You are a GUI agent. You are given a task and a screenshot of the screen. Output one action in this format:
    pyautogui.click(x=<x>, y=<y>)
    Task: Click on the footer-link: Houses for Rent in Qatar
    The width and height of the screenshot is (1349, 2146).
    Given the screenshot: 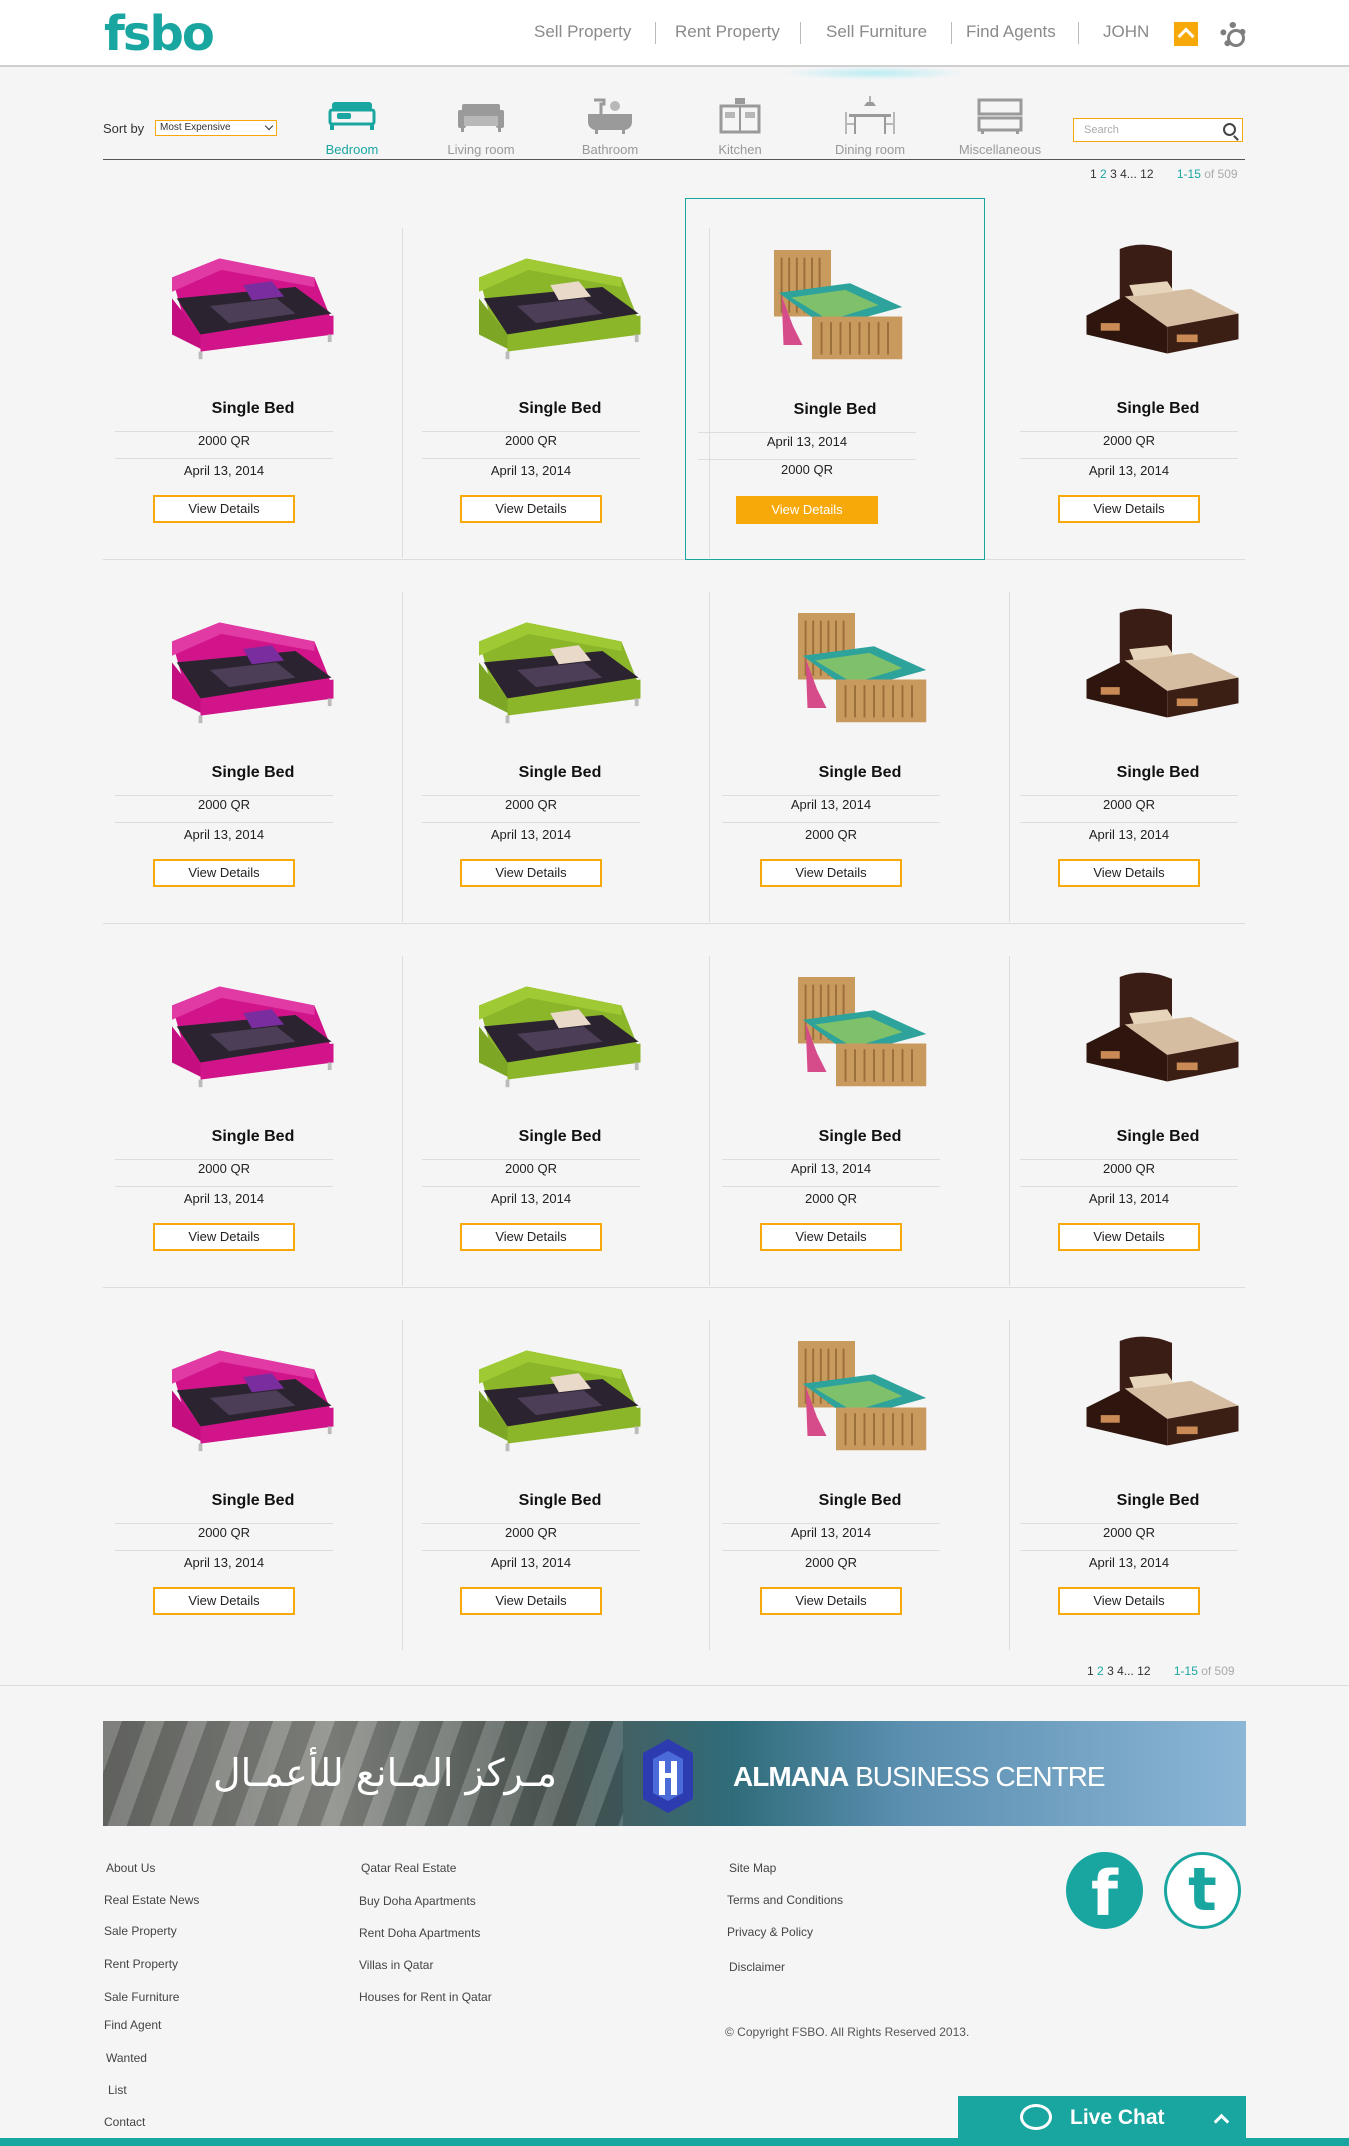 What is the action you would take?
    pyautogui.click(x=425, y=1997)
    